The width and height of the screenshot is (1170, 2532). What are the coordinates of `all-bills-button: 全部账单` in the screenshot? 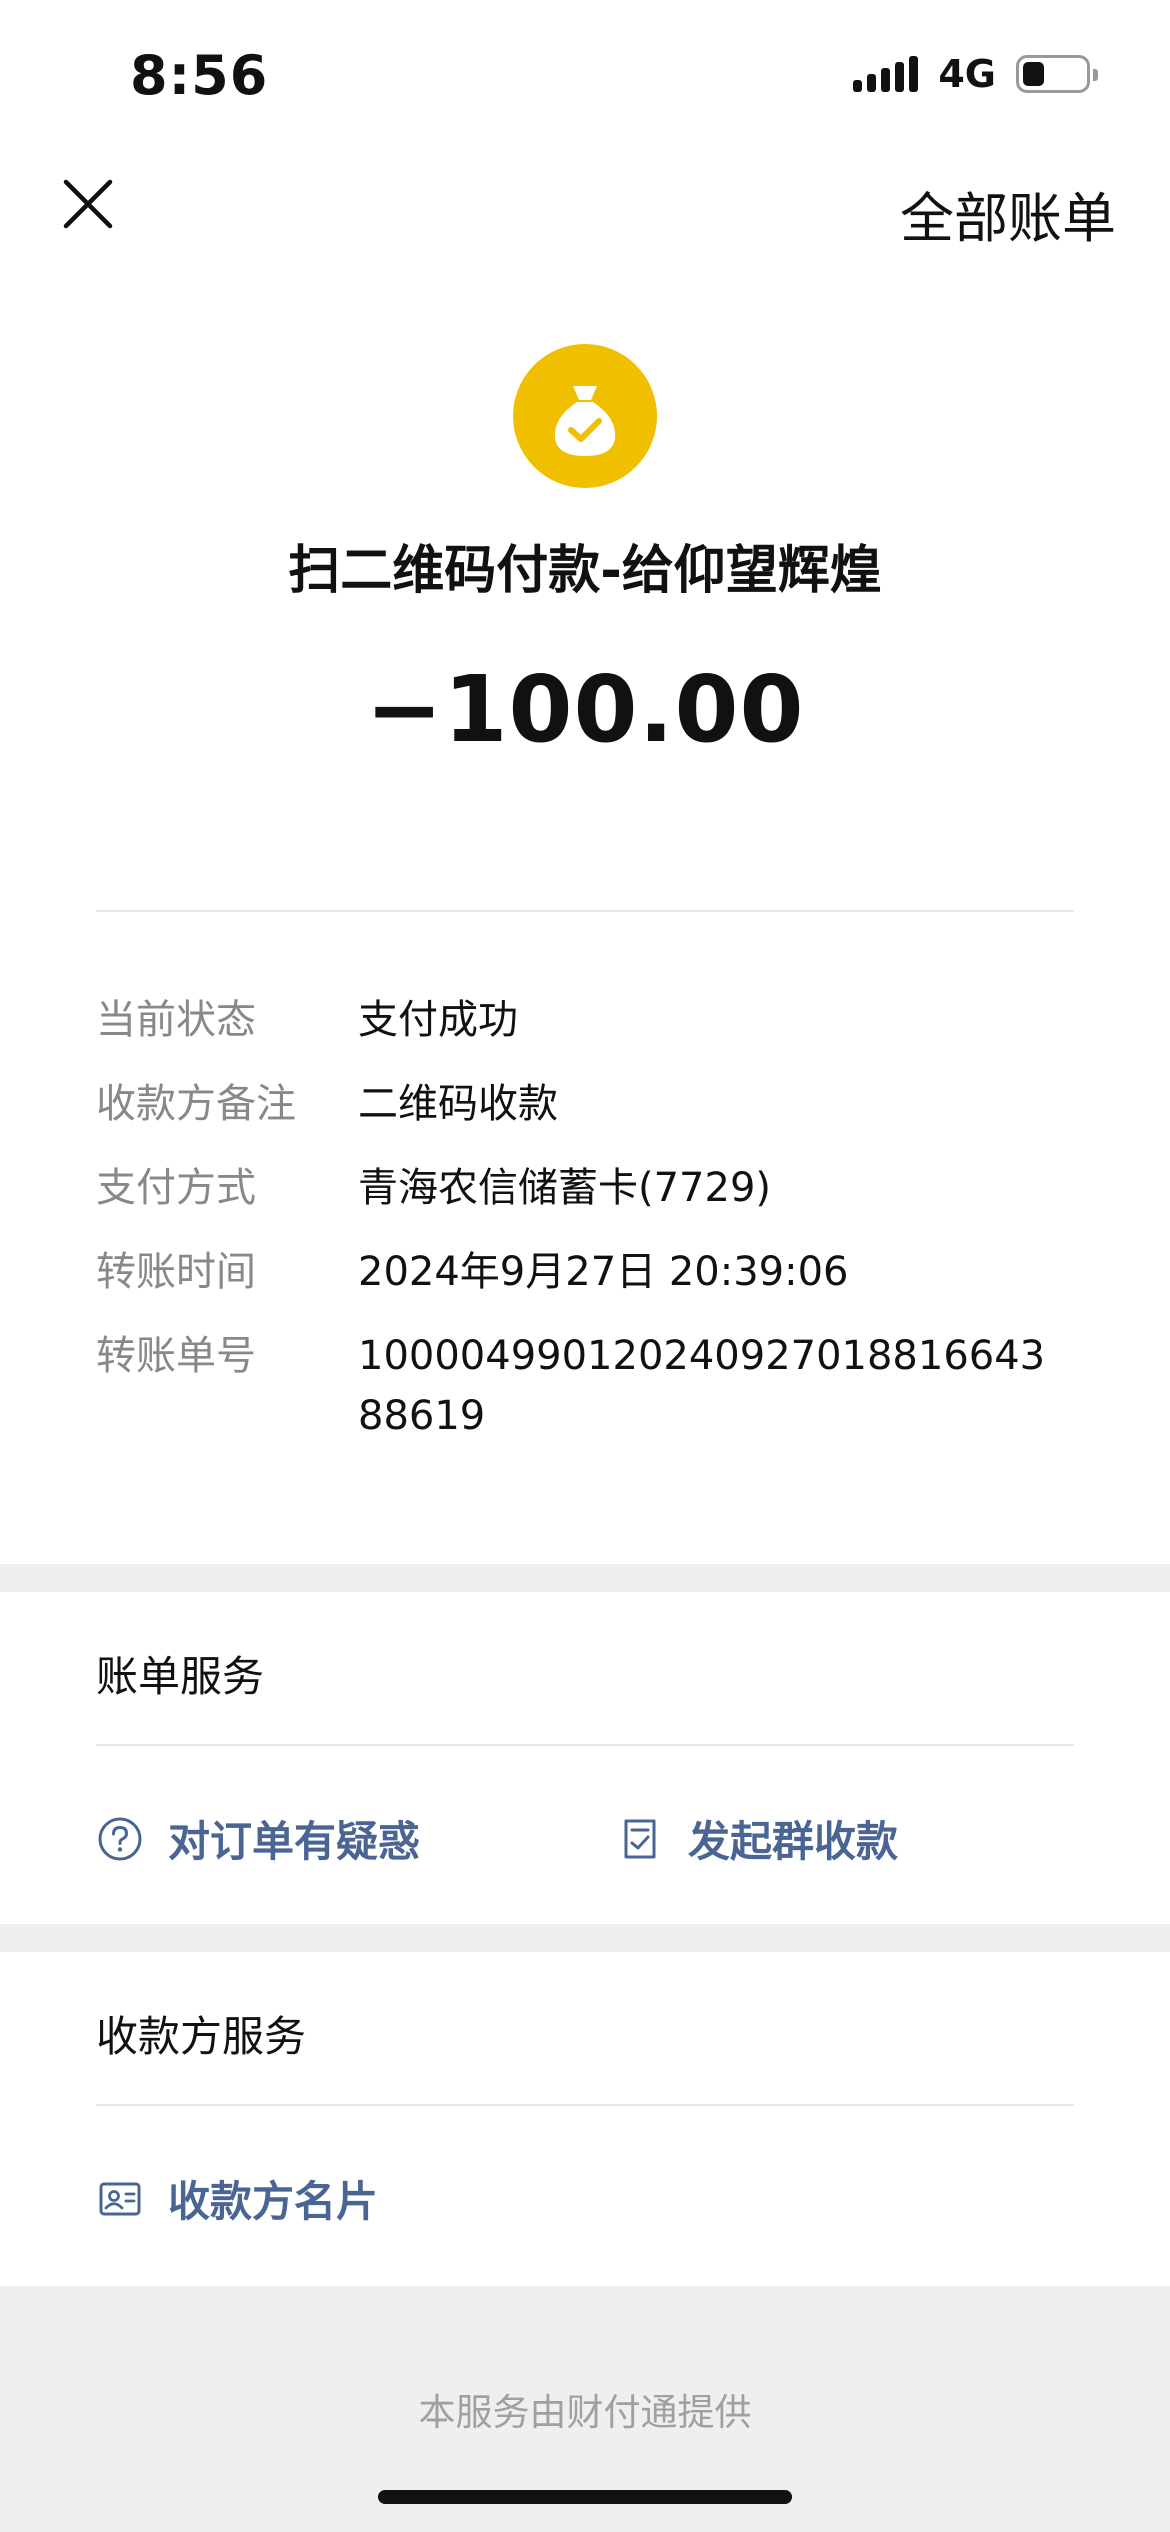 It's located at (1008, 213).